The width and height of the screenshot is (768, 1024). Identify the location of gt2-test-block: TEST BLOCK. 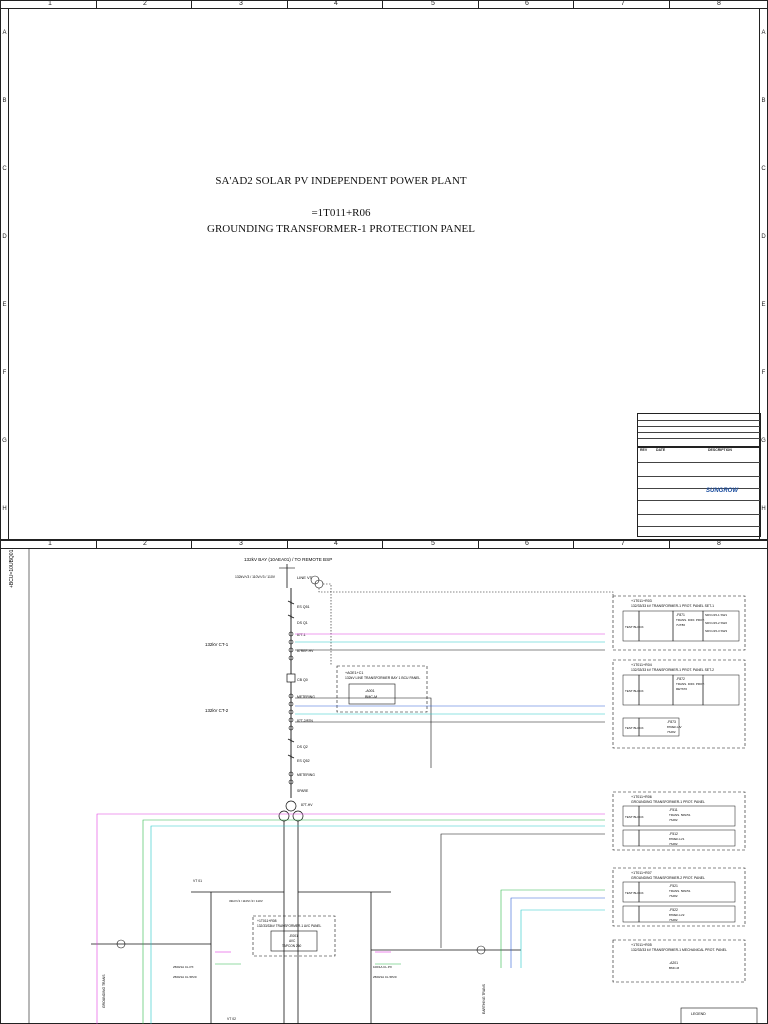
(634, 893).